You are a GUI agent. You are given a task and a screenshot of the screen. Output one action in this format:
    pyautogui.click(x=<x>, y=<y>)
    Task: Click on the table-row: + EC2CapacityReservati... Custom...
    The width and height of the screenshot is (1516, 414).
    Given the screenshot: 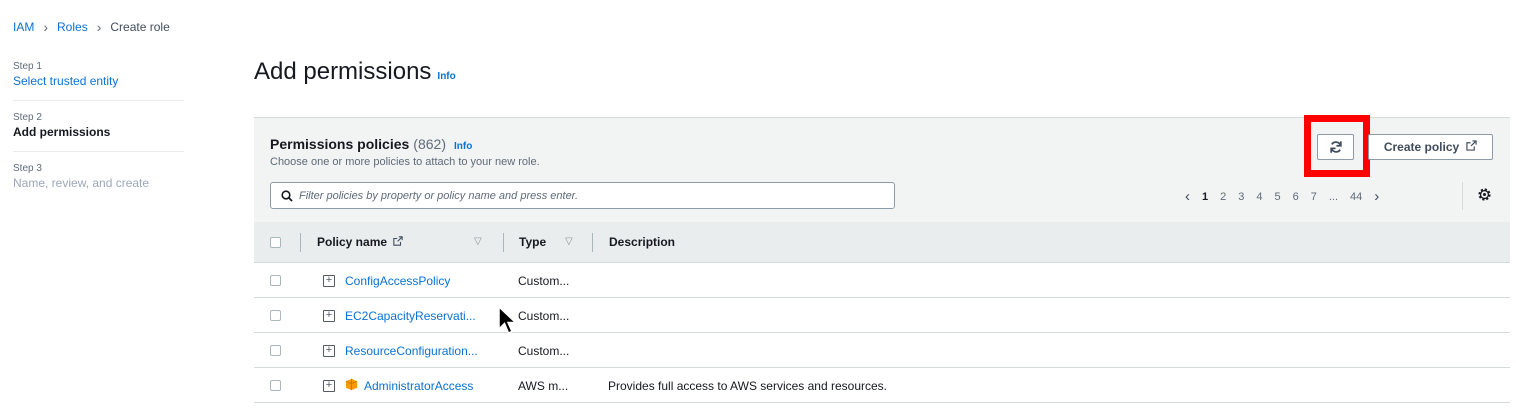 What is the action you would take?
    pyautogui.click(x=882, y=316)
    